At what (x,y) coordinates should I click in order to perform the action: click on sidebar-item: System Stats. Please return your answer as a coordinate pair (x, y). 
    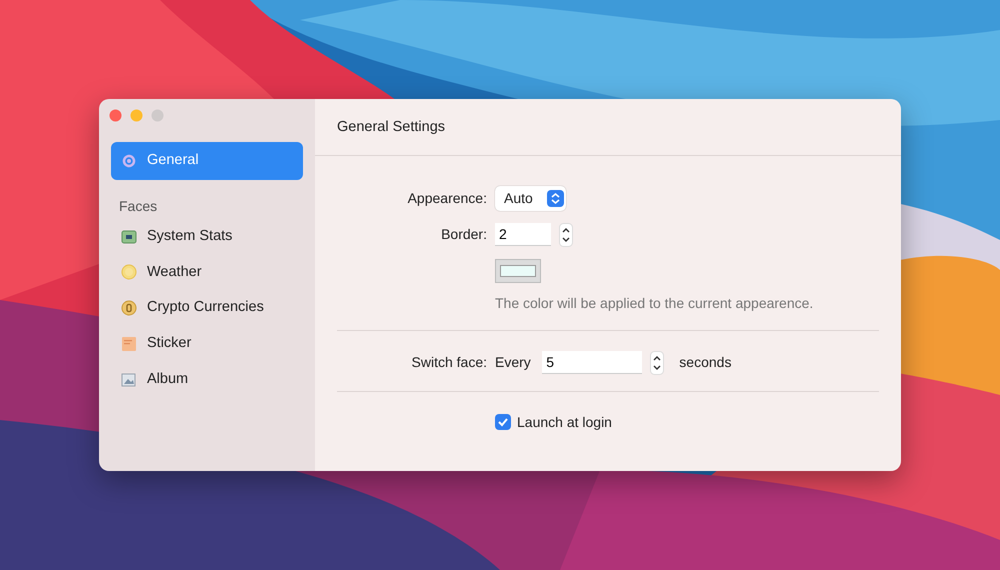
    Looking at the image, I should click on (207, 236).